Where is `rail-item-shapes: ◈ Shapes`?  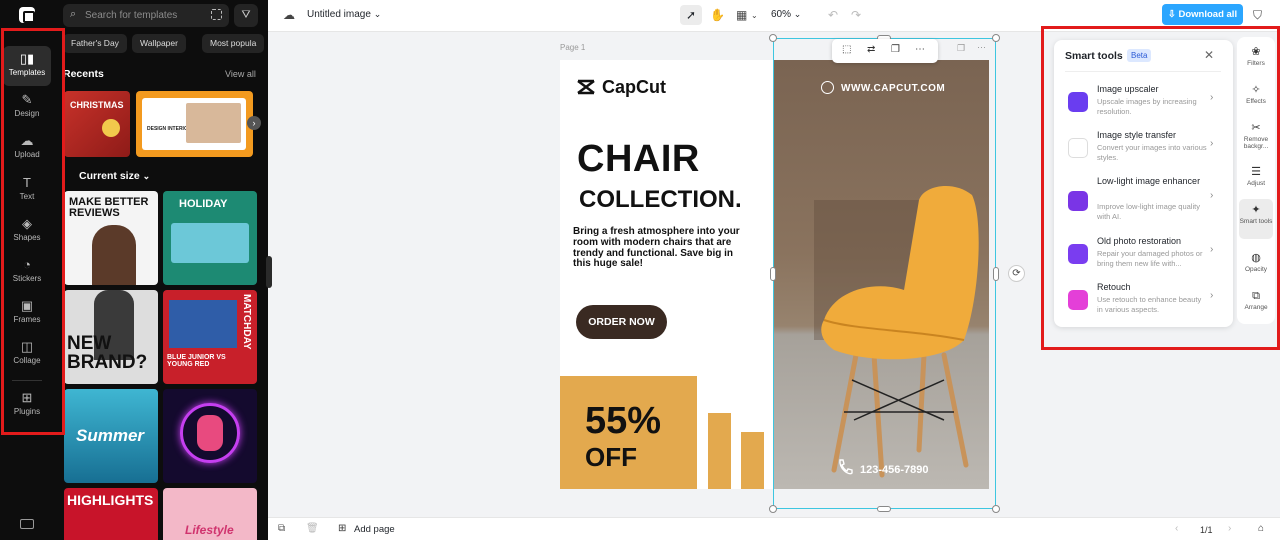 rail-item-shapes: ◈ Shapes is located at coordinates (27, 231).